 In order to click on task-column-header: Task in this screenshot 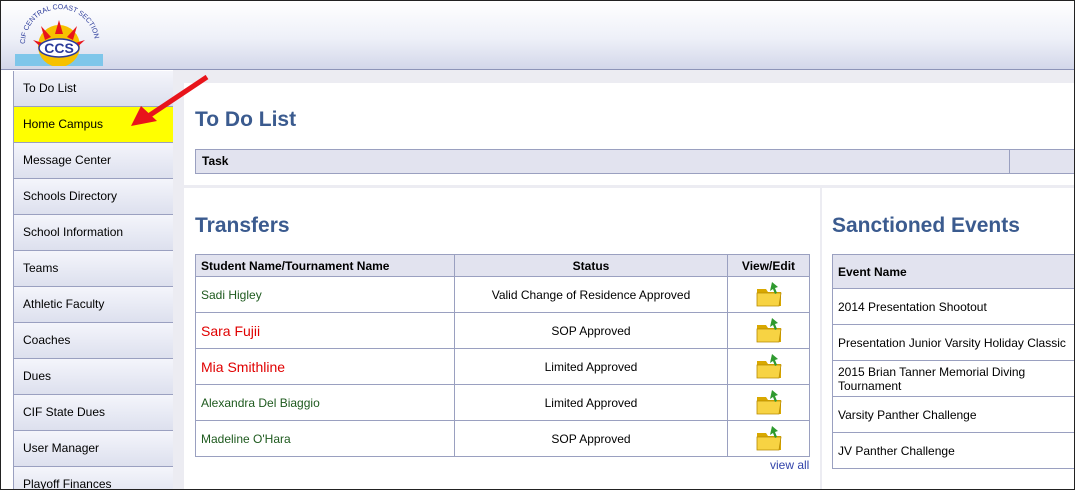, I will do `click(215, 161)`.